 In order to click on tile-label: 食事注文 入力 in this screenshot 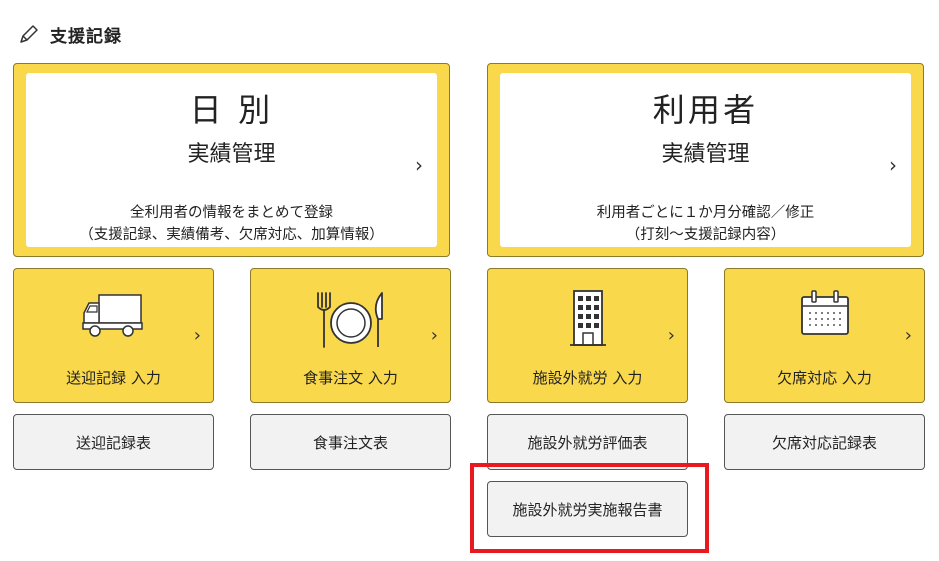, I will do `click(350, 378)`.